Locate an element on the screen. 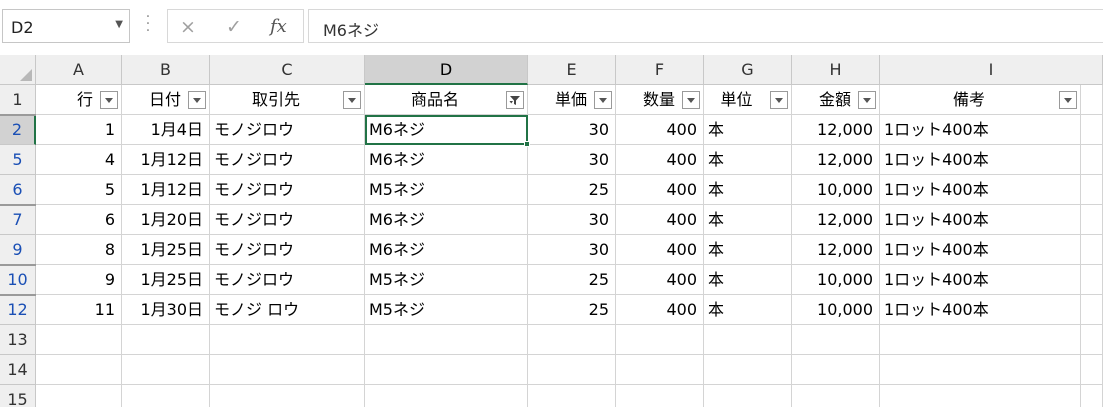 This screenshot has height=407, width=1103. cancel-icon: × is located at coordinates (188, 27).